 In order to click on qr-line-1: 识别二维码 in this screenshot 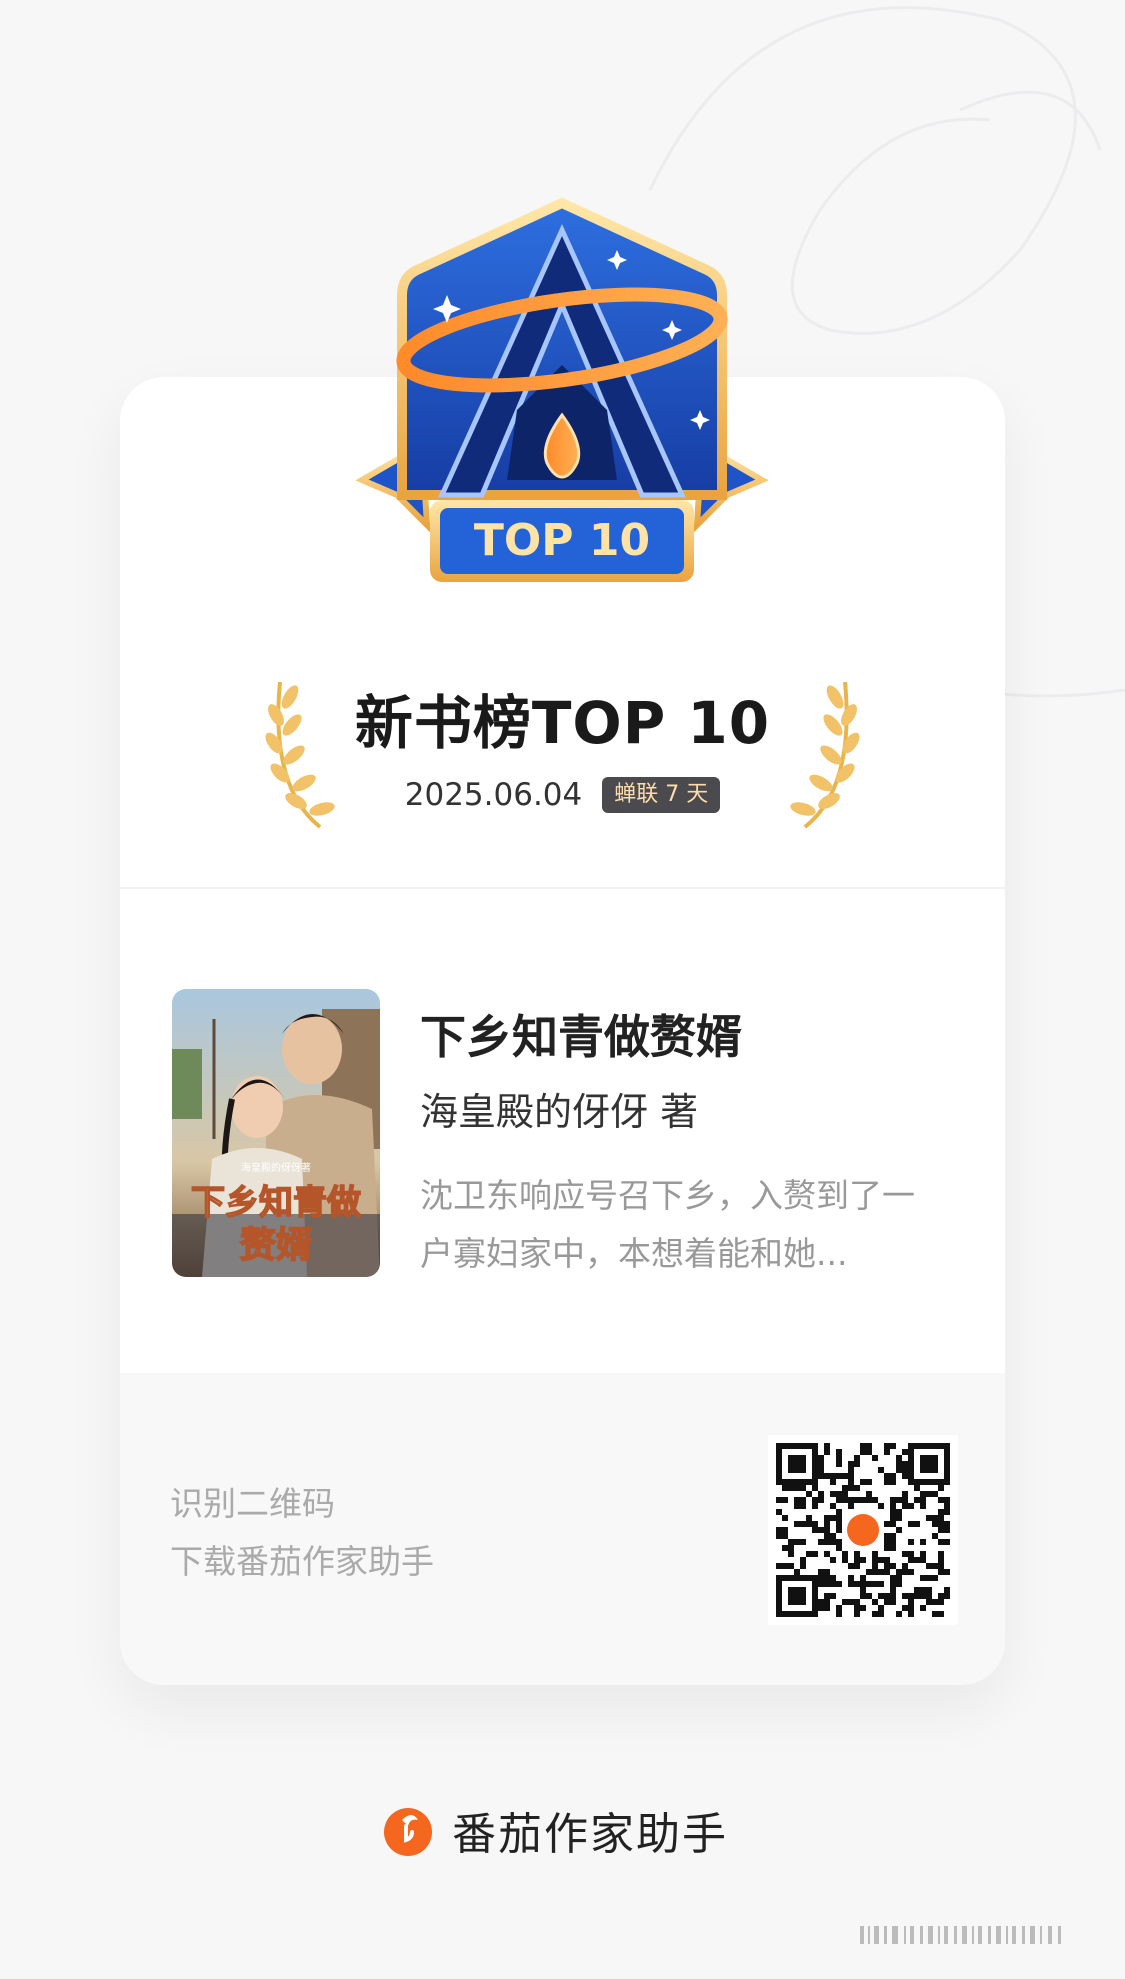, I will do `click(252, 1503)`.